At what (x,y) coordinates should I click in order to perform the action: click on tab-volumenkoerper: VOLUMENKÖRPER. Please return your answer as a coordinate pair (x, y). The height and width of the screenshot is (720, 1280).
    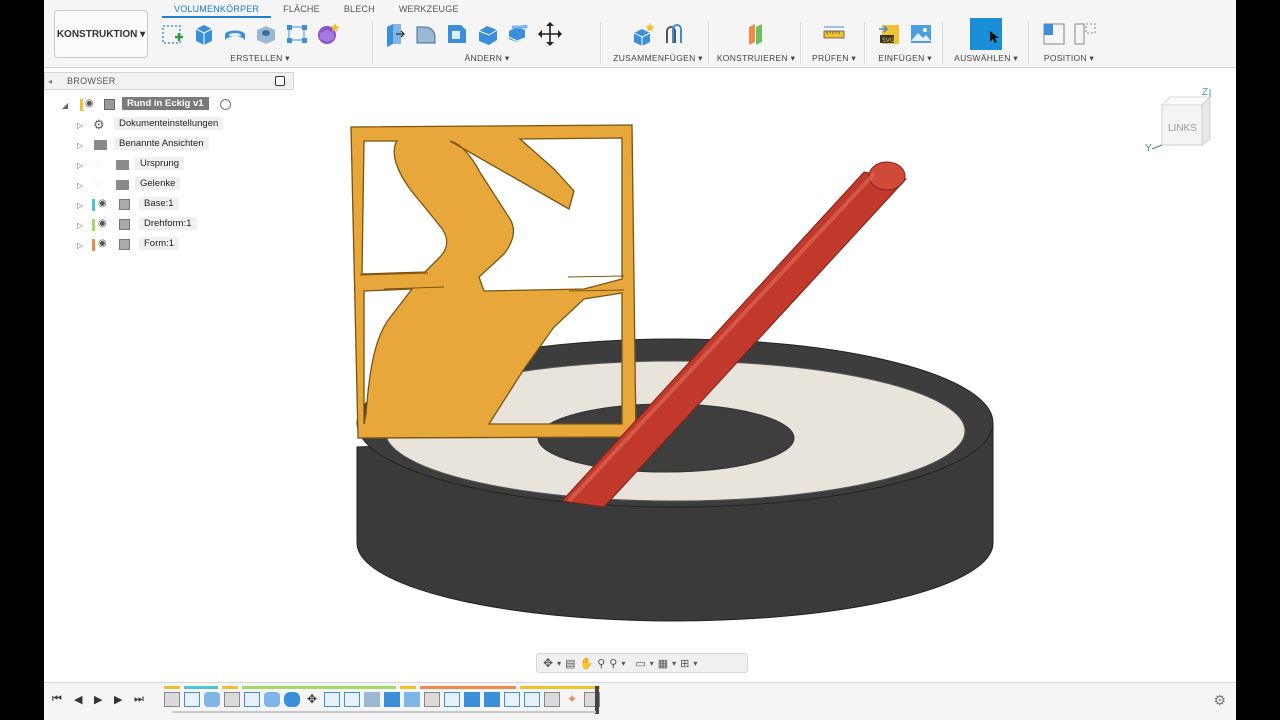
    Looking at the image, I should click on (217, 9).